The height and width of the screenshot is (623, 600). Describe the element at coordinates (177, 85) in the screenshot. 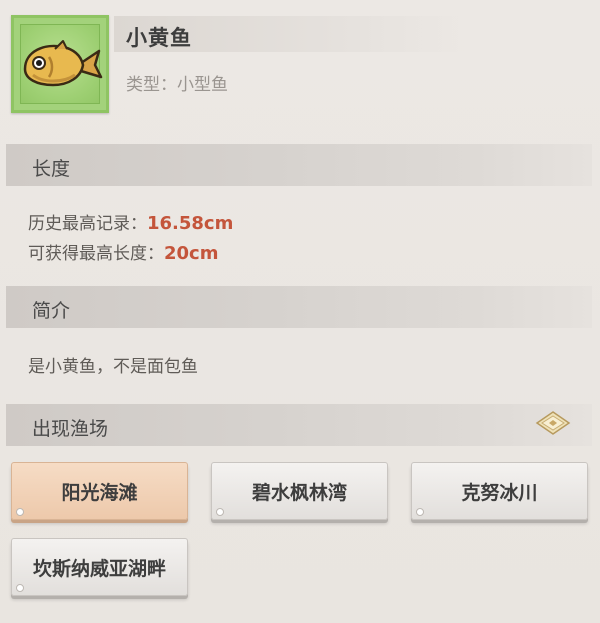

I see `item-type: 类型：小型鱼` at that location.